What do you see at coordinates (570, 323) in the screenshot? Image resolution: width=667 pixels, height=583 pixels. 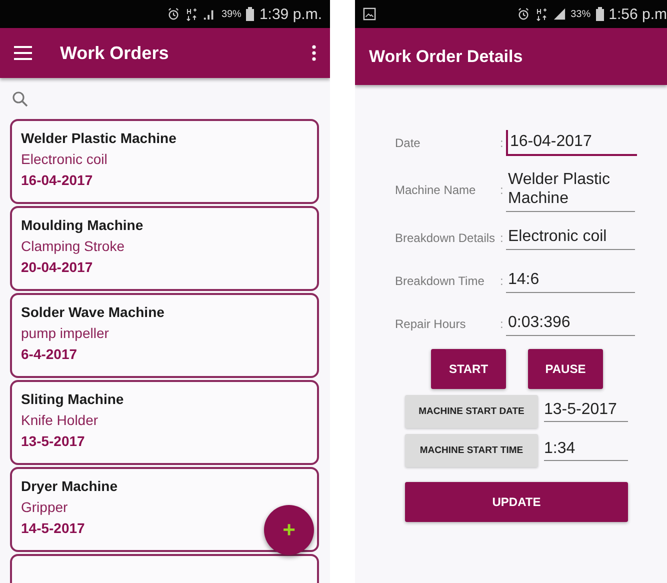 I see `input-field: 0:03:396` at bounding box center [570, 323].